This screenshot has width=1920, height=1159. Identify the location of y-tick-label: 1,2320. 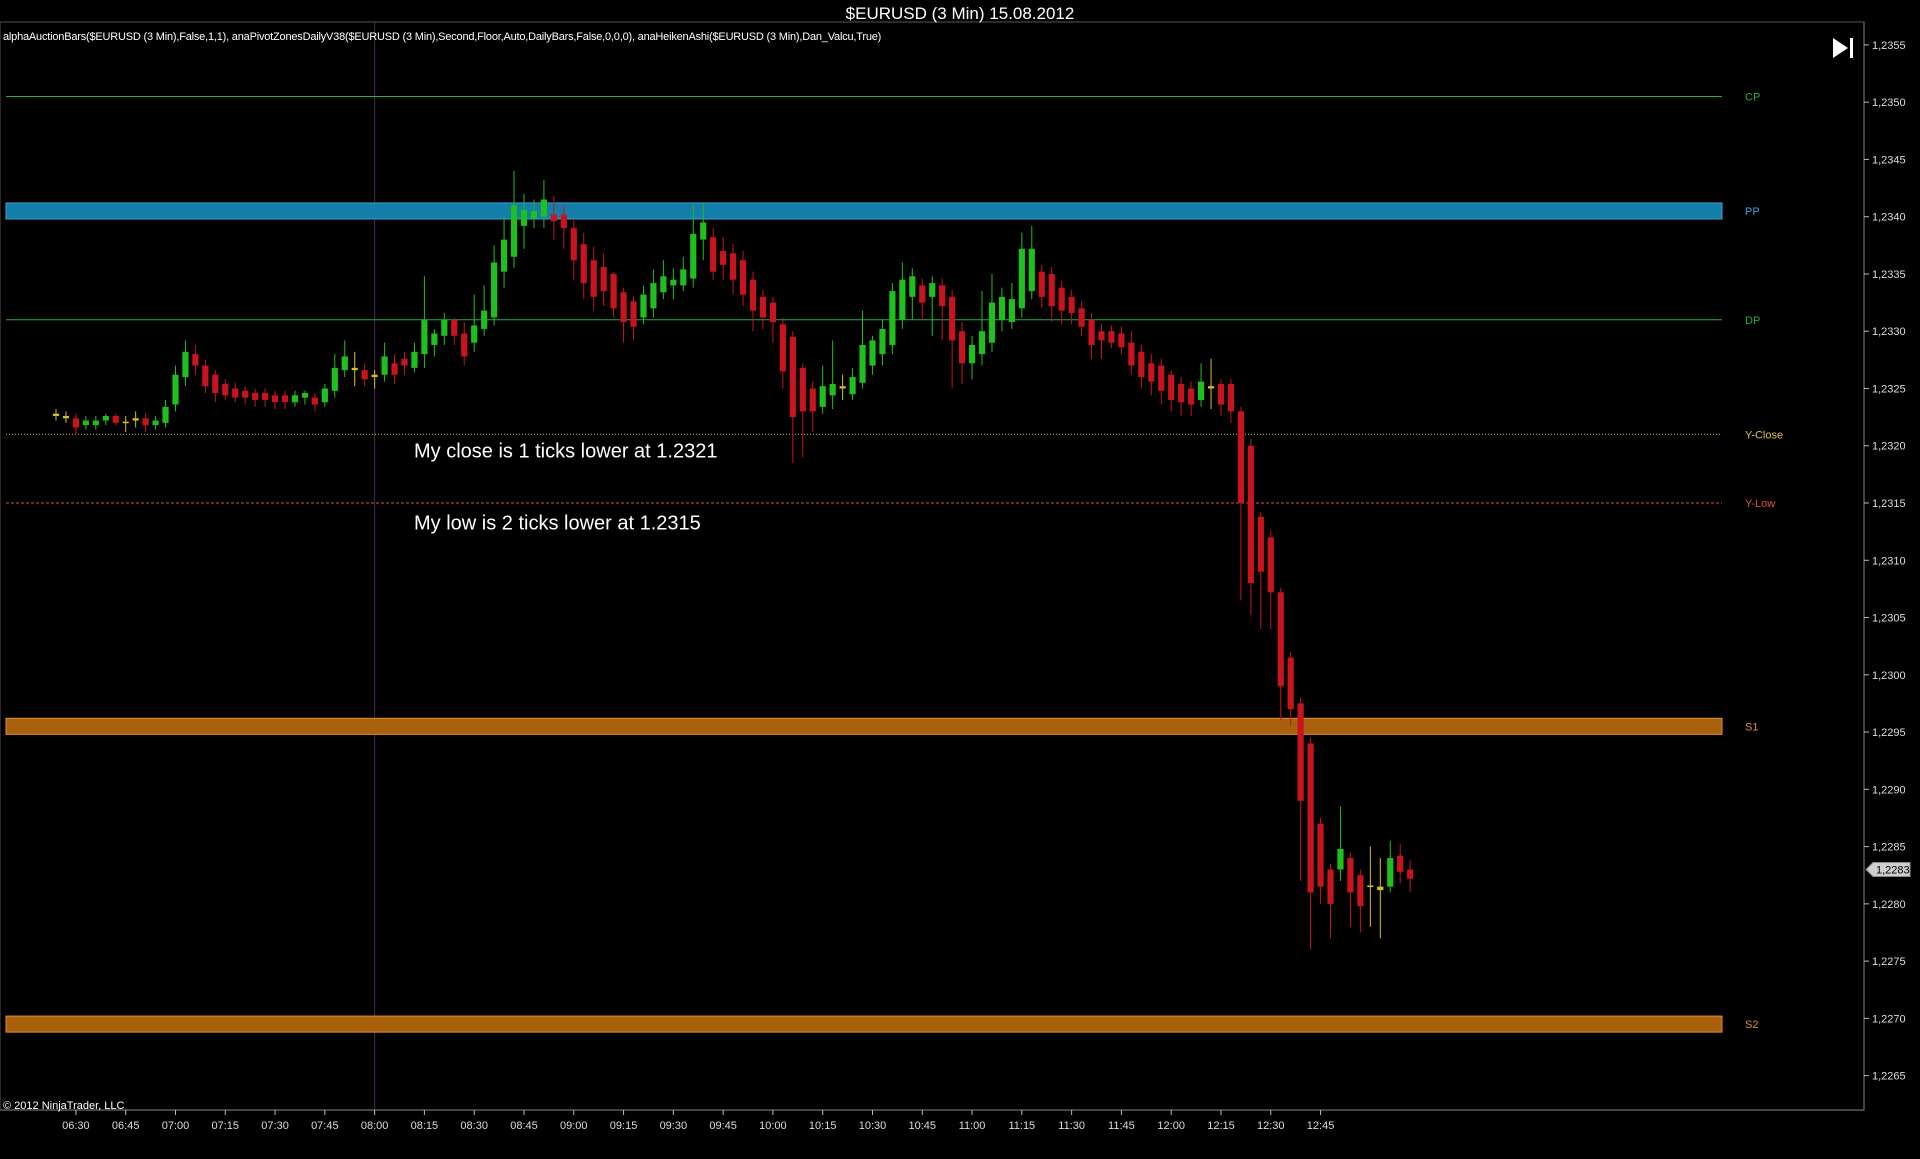
(1889, 447).